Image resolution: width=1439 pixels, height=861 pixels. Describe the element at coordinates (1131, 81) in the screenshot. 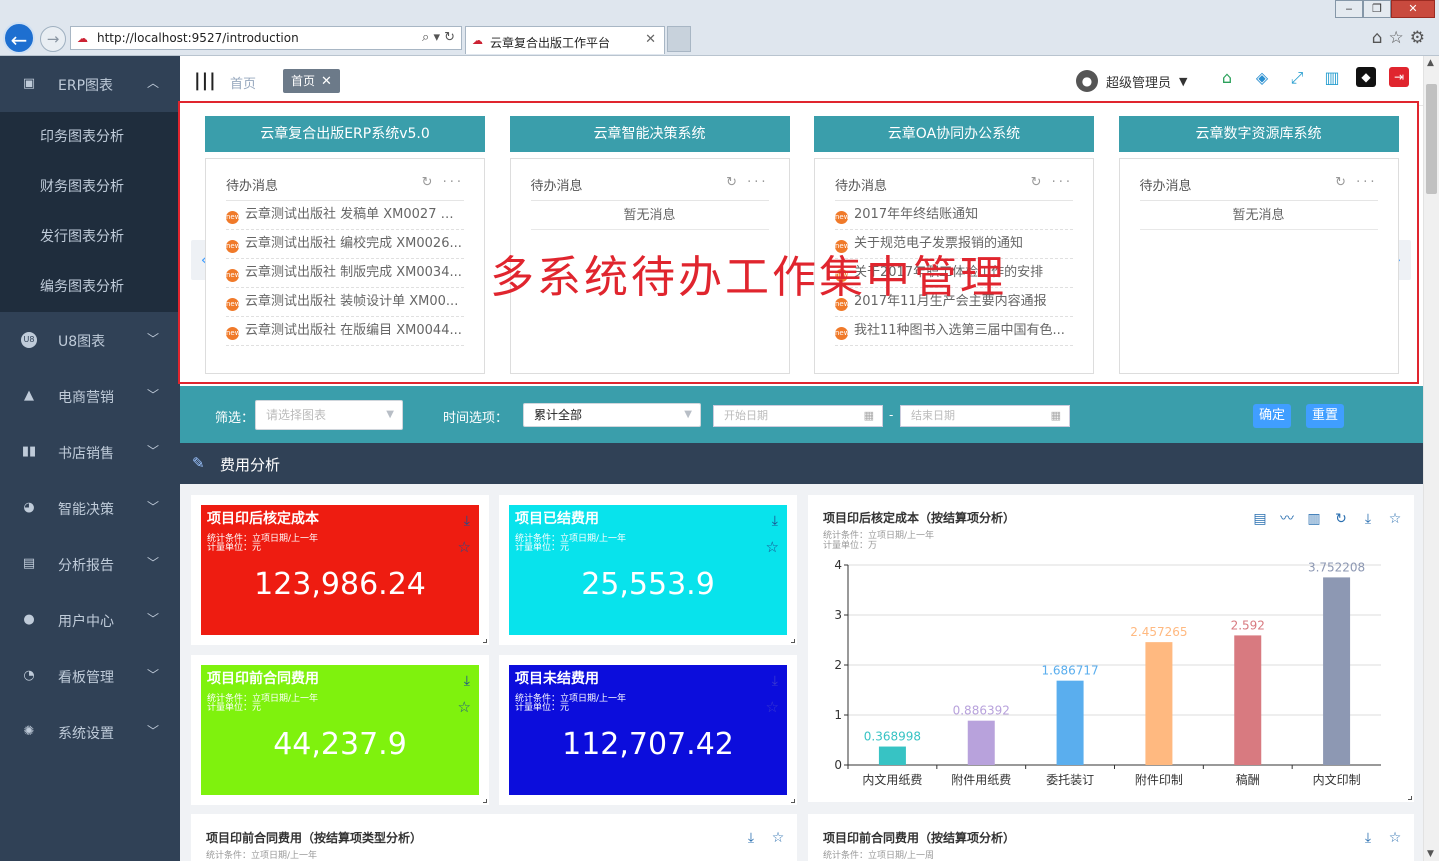

I see `user-menu: ● 超级管理员 ▼` at that location.